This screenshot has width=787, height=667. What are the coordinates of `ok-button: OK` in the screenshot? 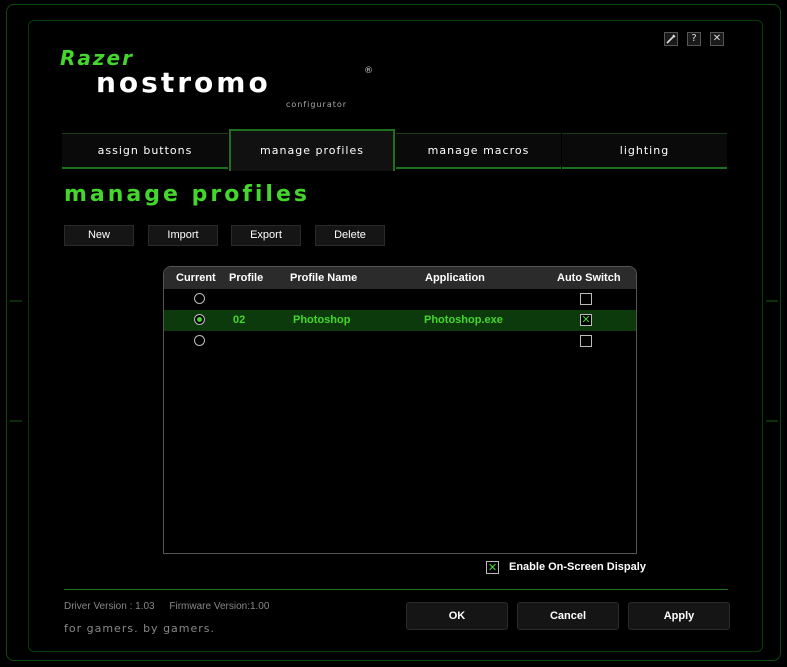 It's located at (457, 616).